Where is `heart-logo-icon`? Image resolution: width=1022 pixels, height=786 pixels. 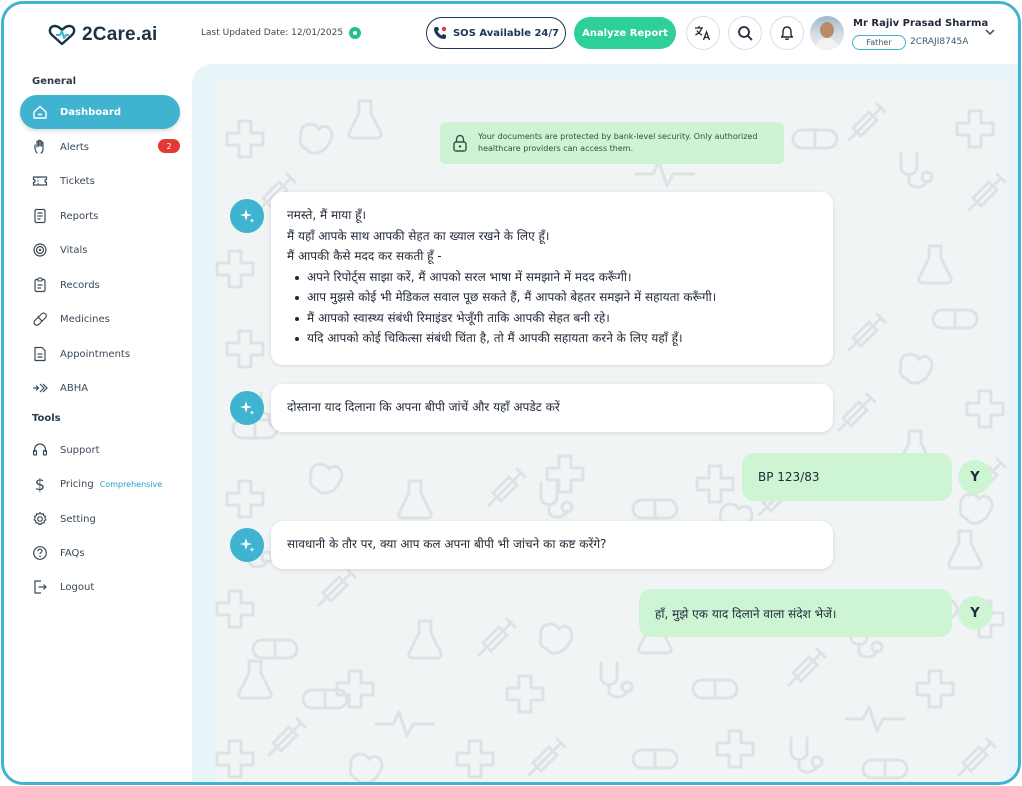
heart-logo-icon is located at coordinates (62, 35).